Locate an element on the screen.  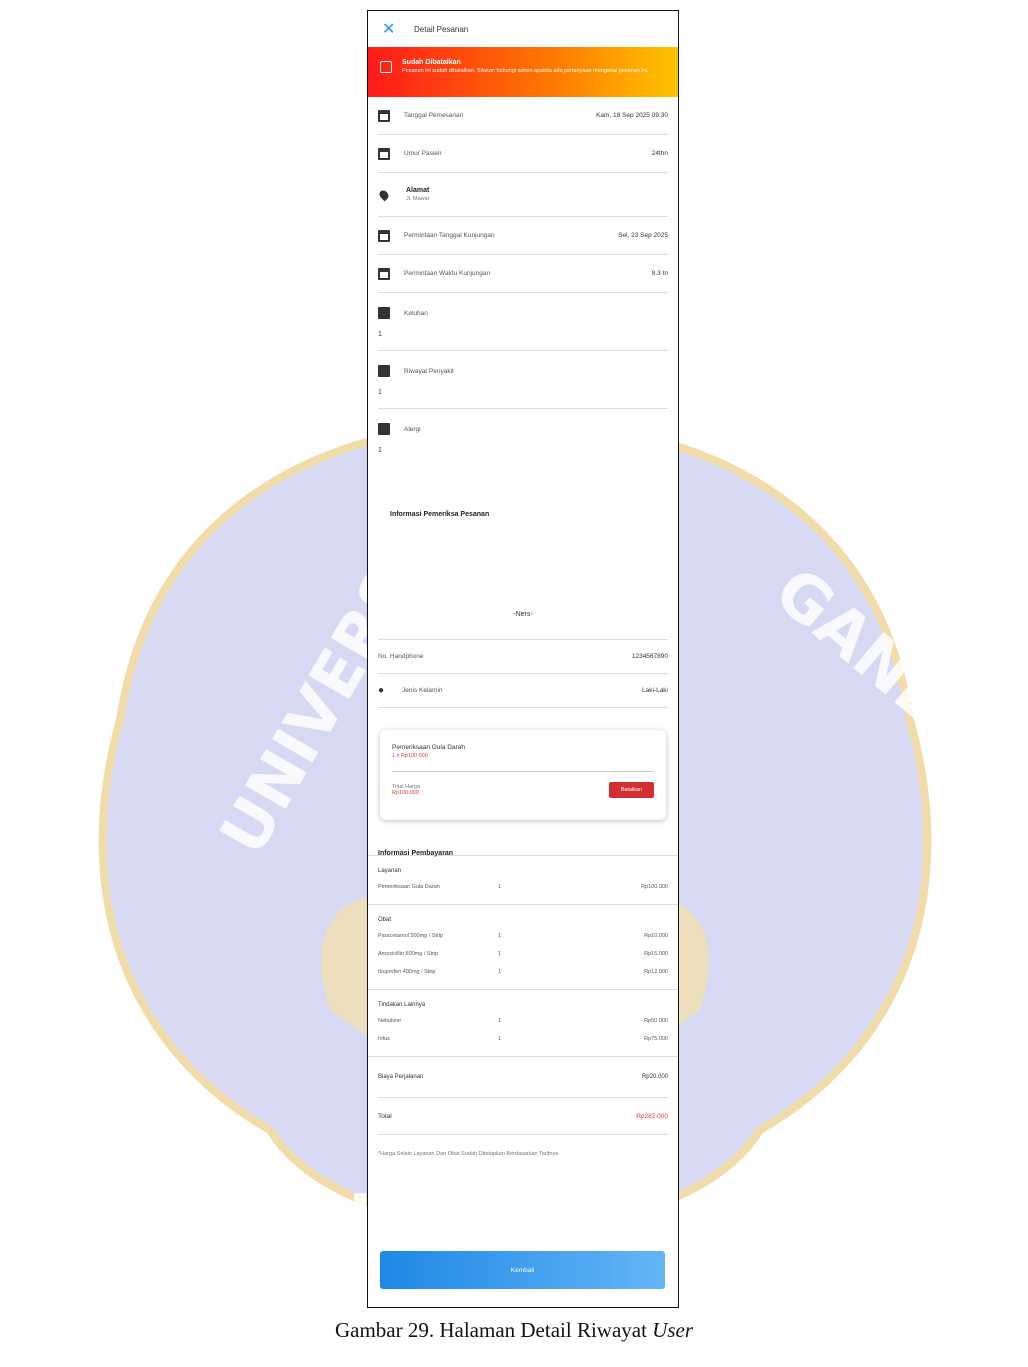
phone-value: 1234567890 is located at coordinates (649, 656).